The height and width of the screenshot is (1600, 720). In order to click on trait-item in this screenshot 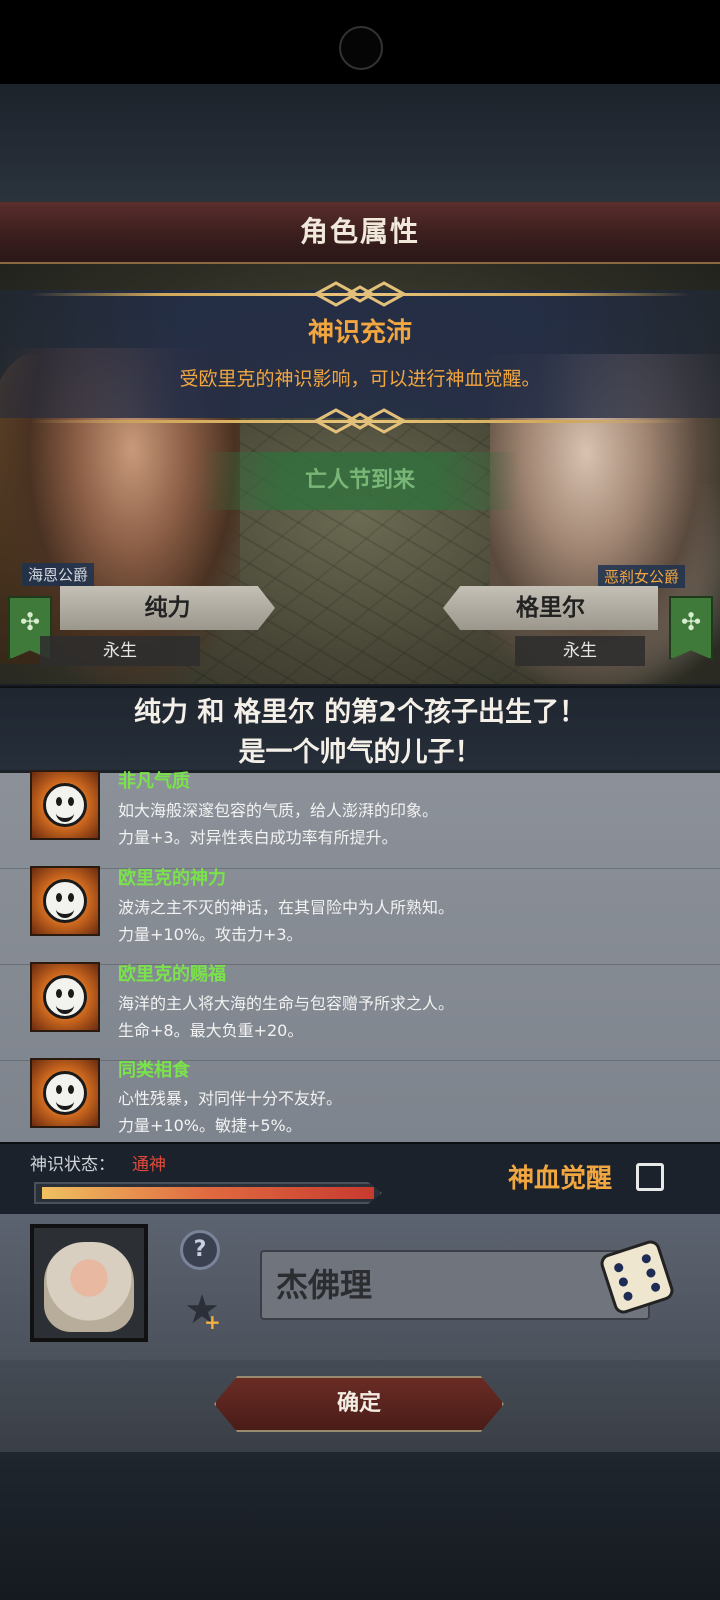, I will do `click(360, 1100)`.